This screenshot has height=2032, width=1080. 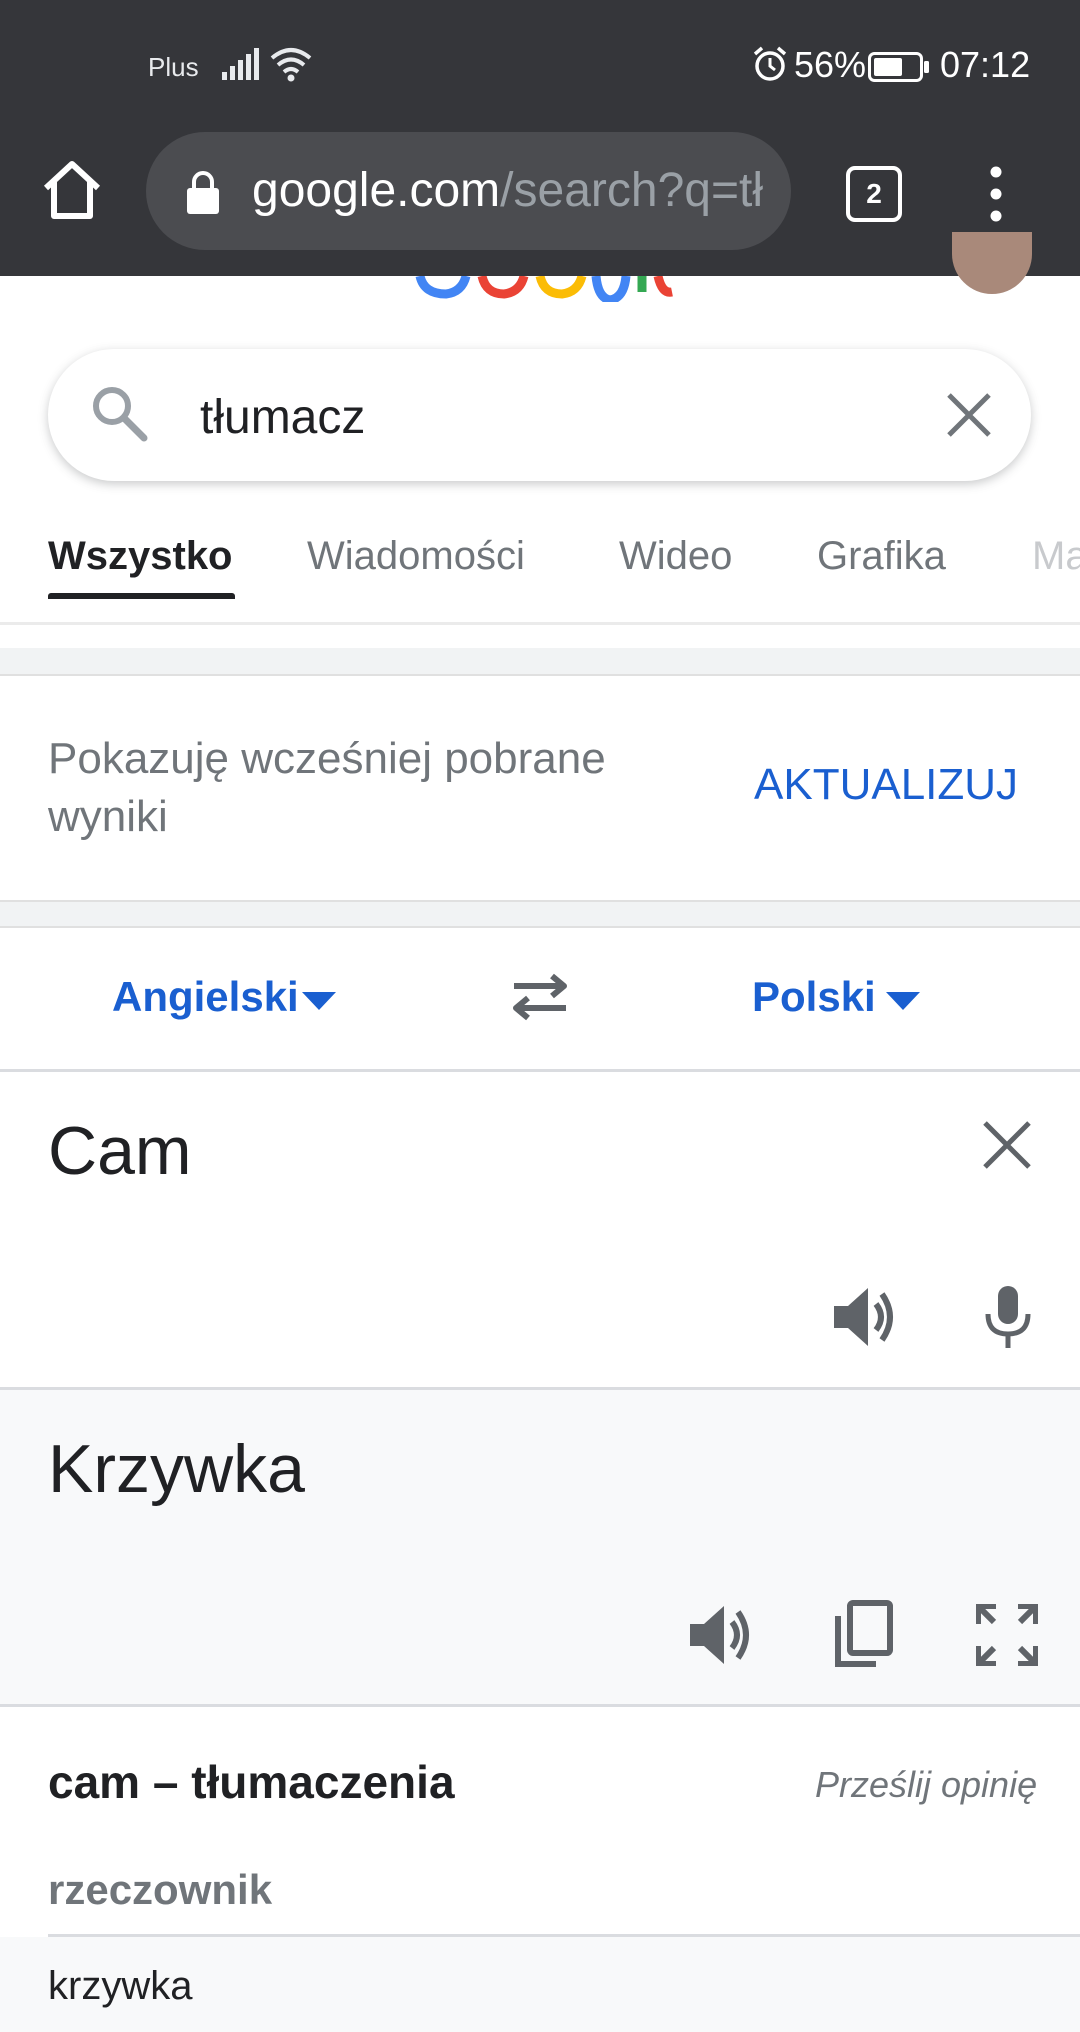 What do you see at coordinates (926, 1785) in the screenshot?
I see `feedback-link: Prześlij opinię` at bounding box center [926, 1785].